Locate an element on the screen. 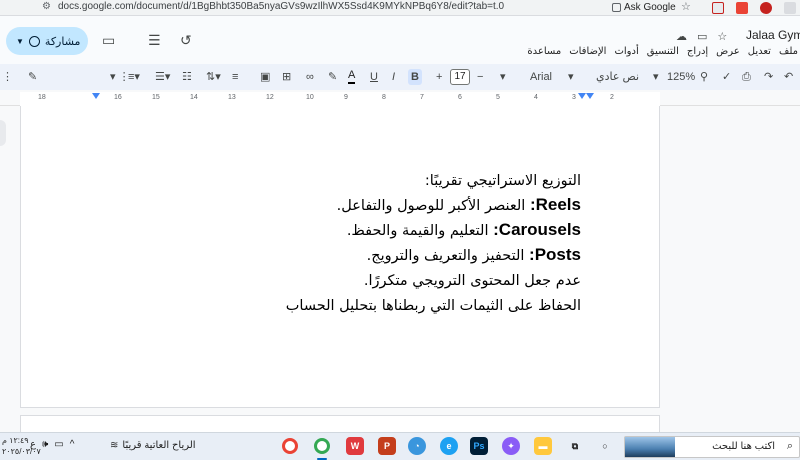 The height and width of the screenshot is (460, 800). edge-icon: e is located at coordinates (449, 446).